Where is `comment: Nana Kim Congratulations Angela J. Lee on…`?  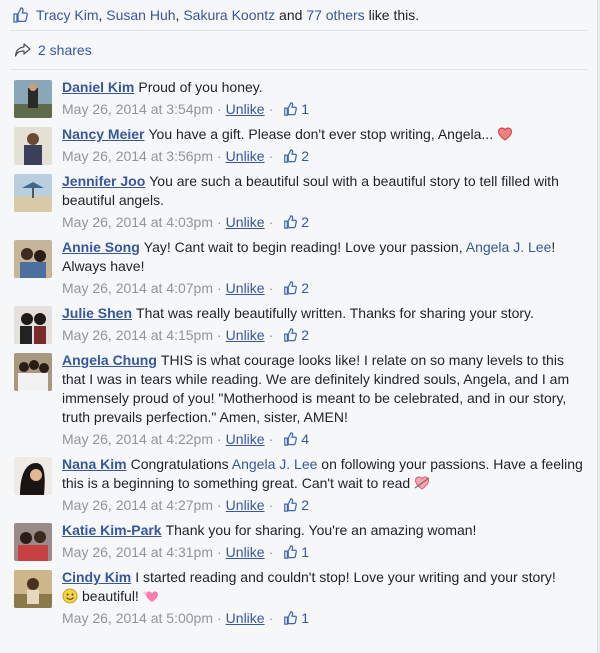
comment: Nana Kim Congratulations Angela J. Lee on… is located at coordinates (298, 486).